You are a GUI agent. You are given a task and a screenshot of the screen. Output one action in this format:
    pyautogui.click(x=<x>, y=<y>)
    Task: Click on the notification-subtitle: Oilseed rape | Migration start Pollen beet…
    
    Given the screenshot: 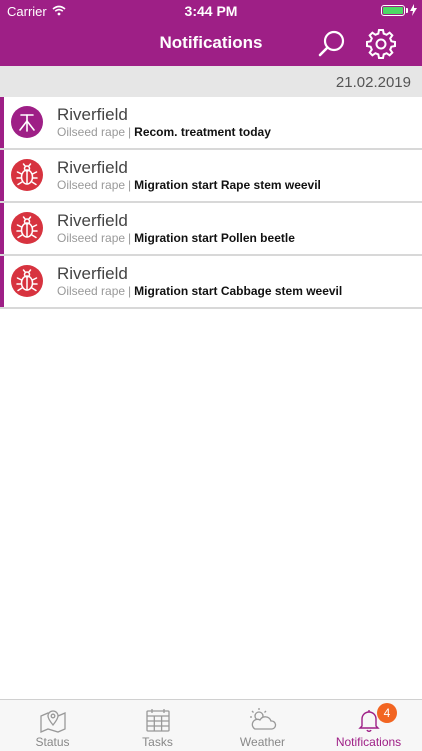 What is the action you would take?
    pyautogui.click(x=176, y=238)
    